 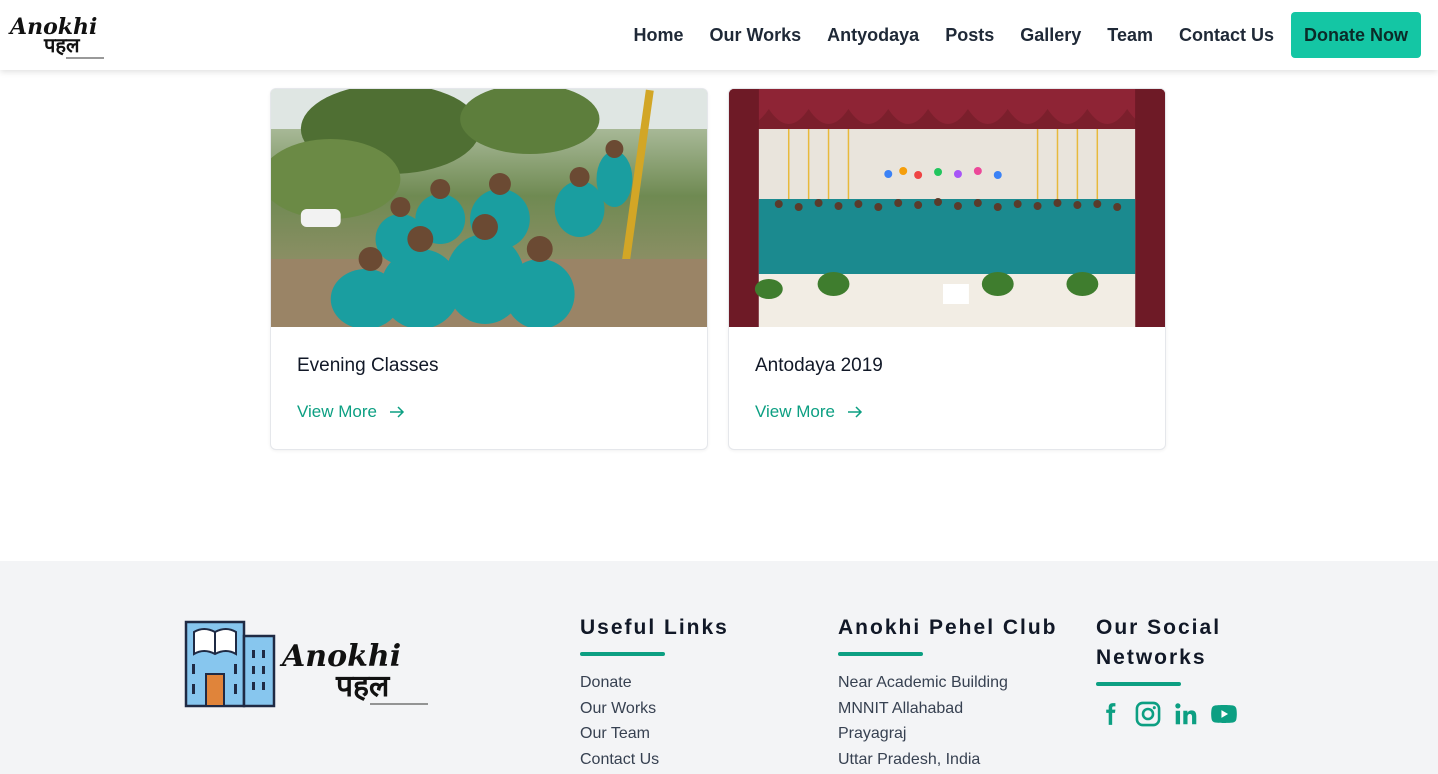 What do you see at coordinates (1130, 35) in the screenshot?
I see `nav-team: Team` at bounding box center [1130, 35].